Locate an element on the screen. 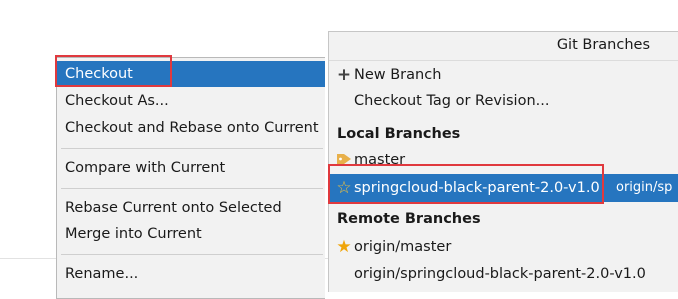 Image resolution: width=678 pixels, height=299 pixels. menu-item-rebase: Rebase Current onto Selected is located at coordinates (191, 208).